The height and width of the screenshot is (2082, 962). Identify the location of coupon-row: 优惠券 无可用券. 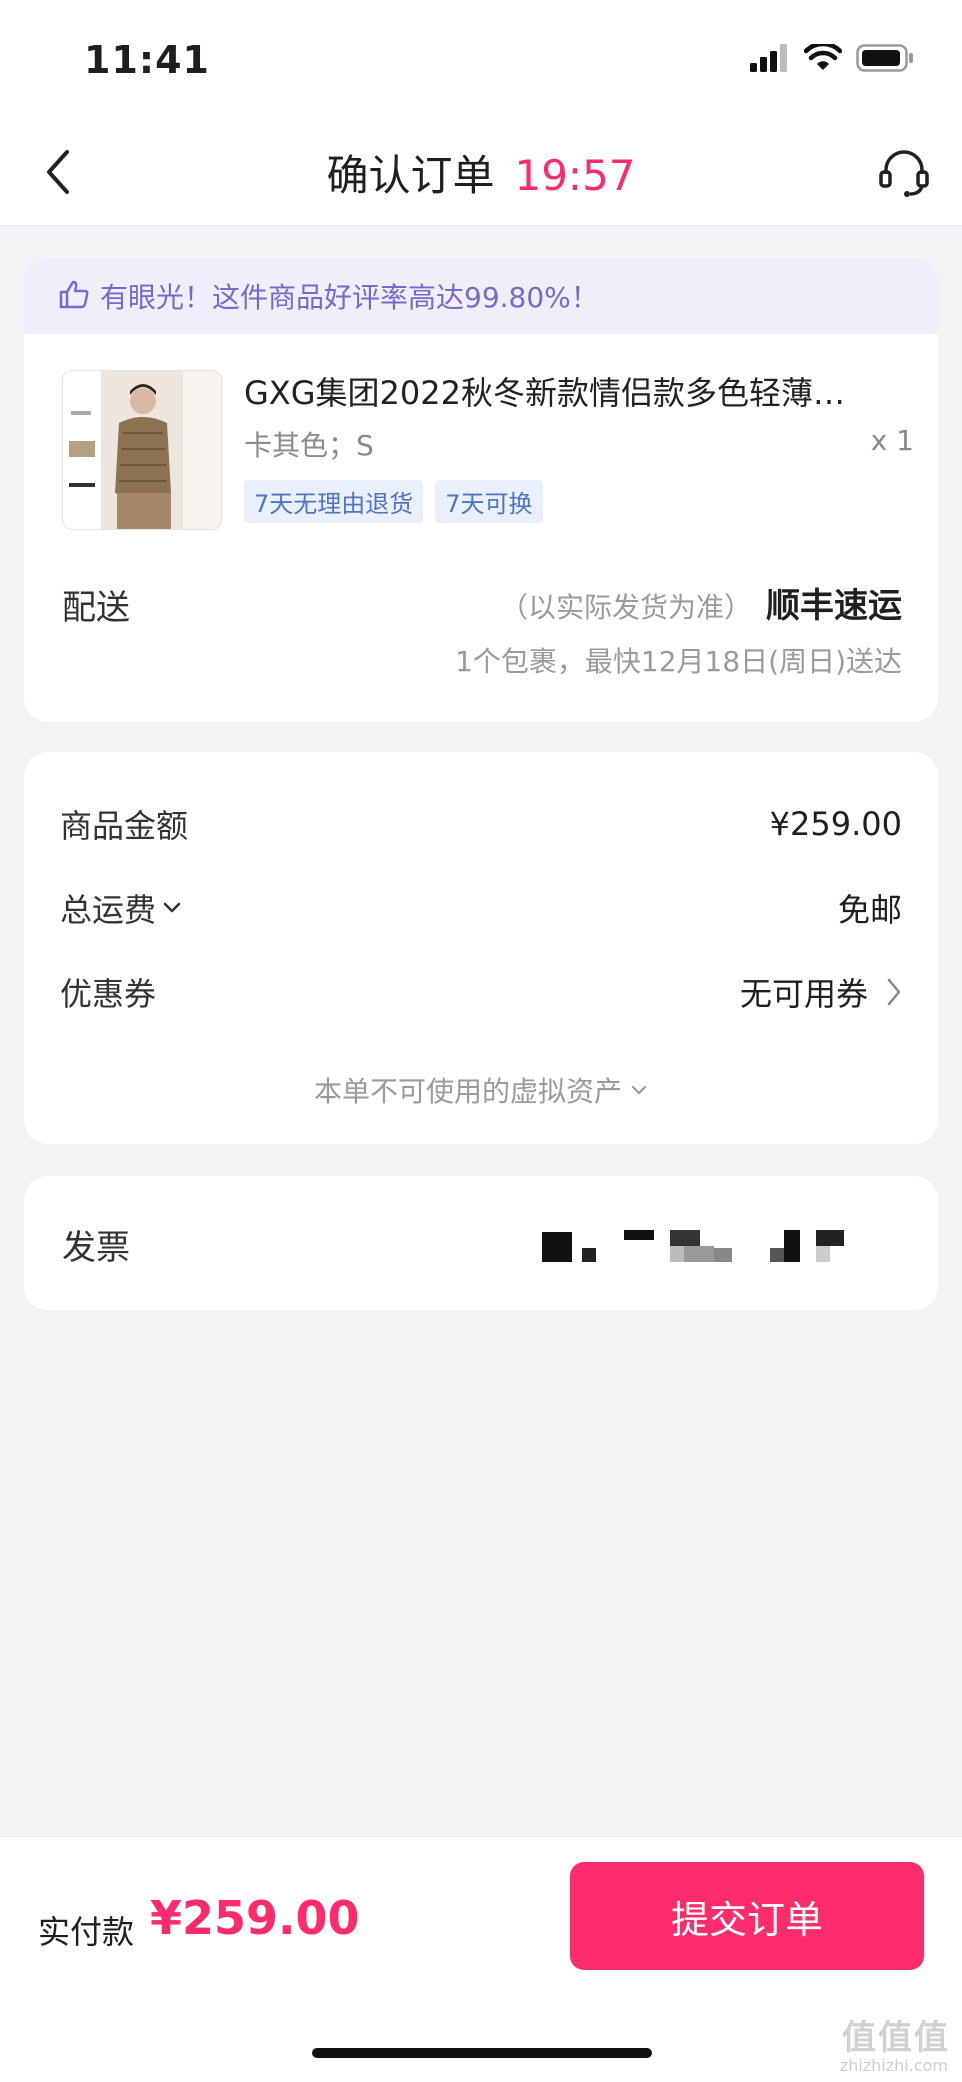
(481, 992).